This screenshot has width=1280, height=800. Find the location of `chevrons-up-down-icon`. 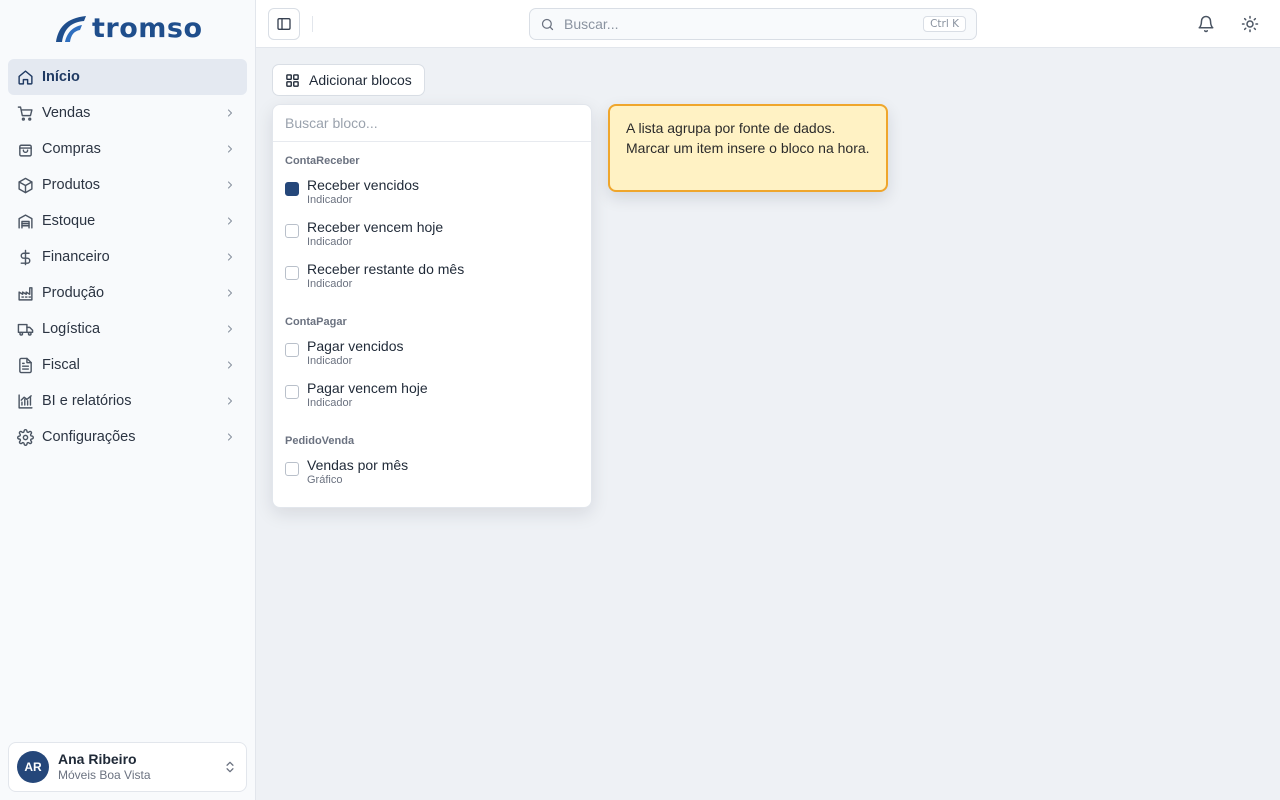

chevrons-up-down-icon is located at coordinates (230, 767).